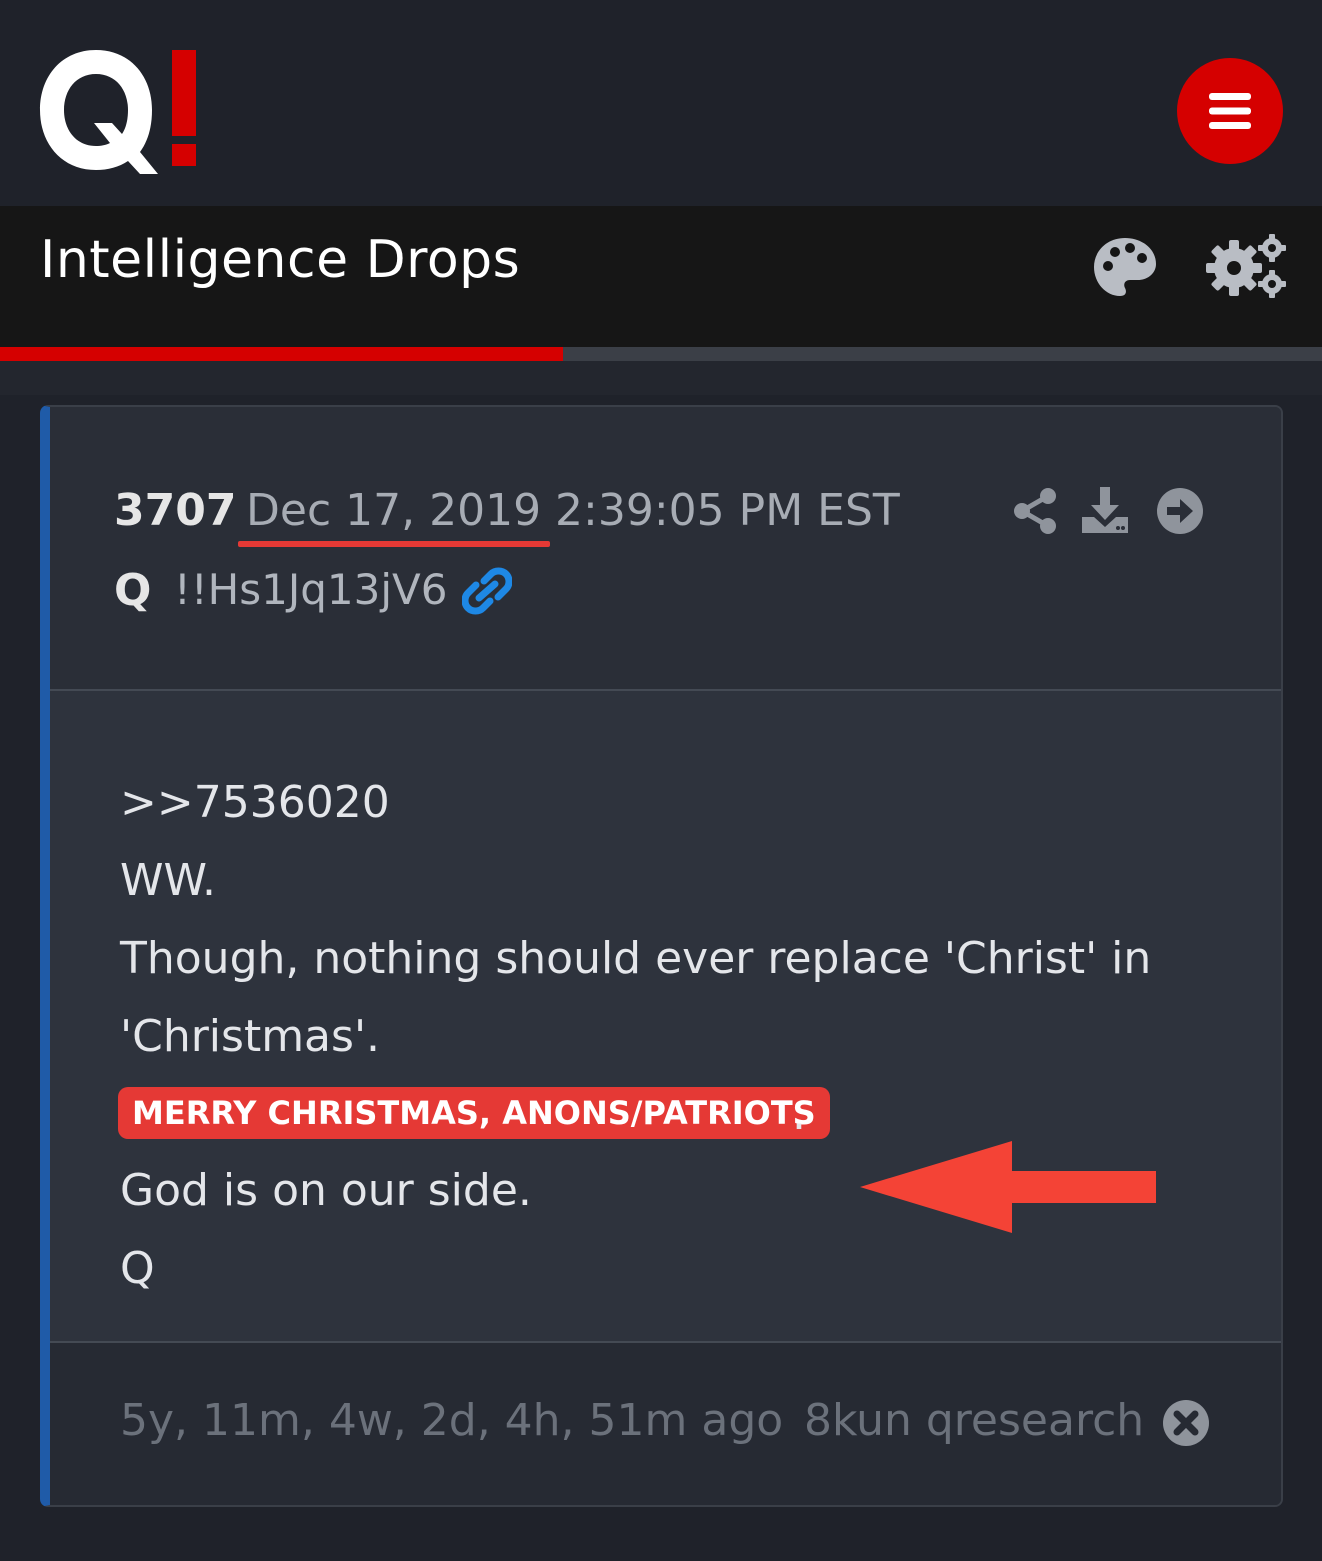  Describe the element at coordinates (326, 1190) in the screenshot. I see `body-line: God is on our side.` at that location.